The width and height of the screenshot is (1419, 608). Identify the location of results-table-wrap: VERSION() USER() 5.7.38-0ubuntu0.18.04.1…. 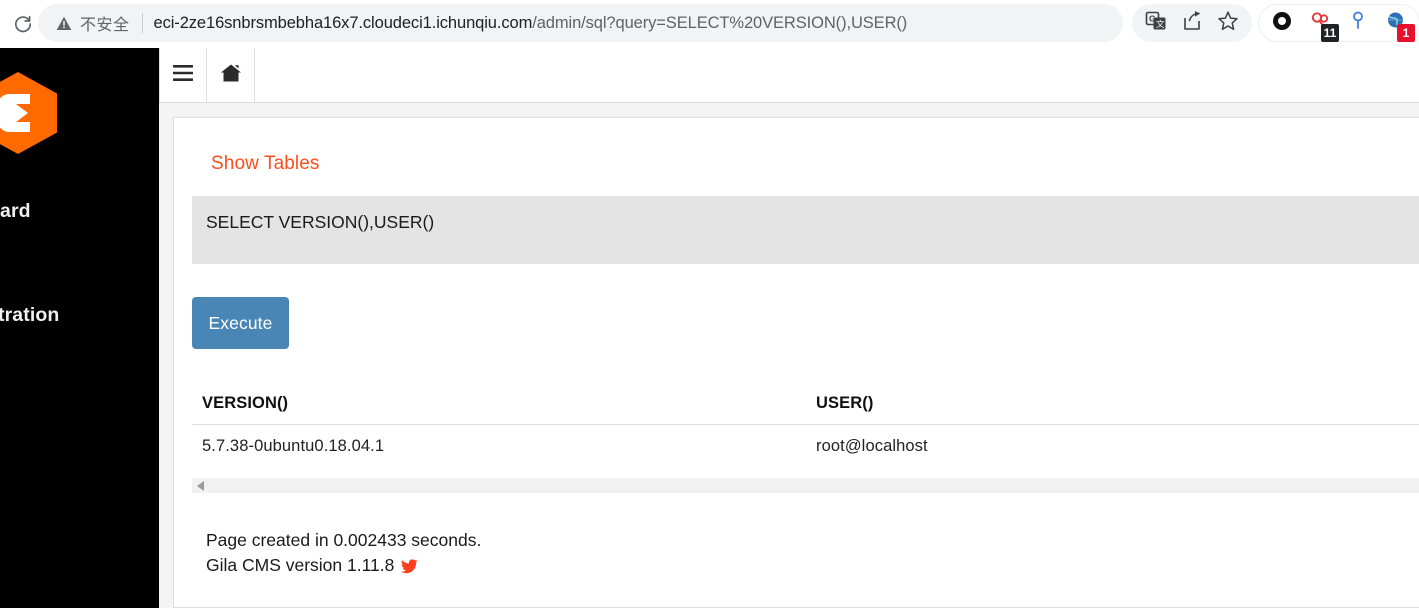
(805, 427).